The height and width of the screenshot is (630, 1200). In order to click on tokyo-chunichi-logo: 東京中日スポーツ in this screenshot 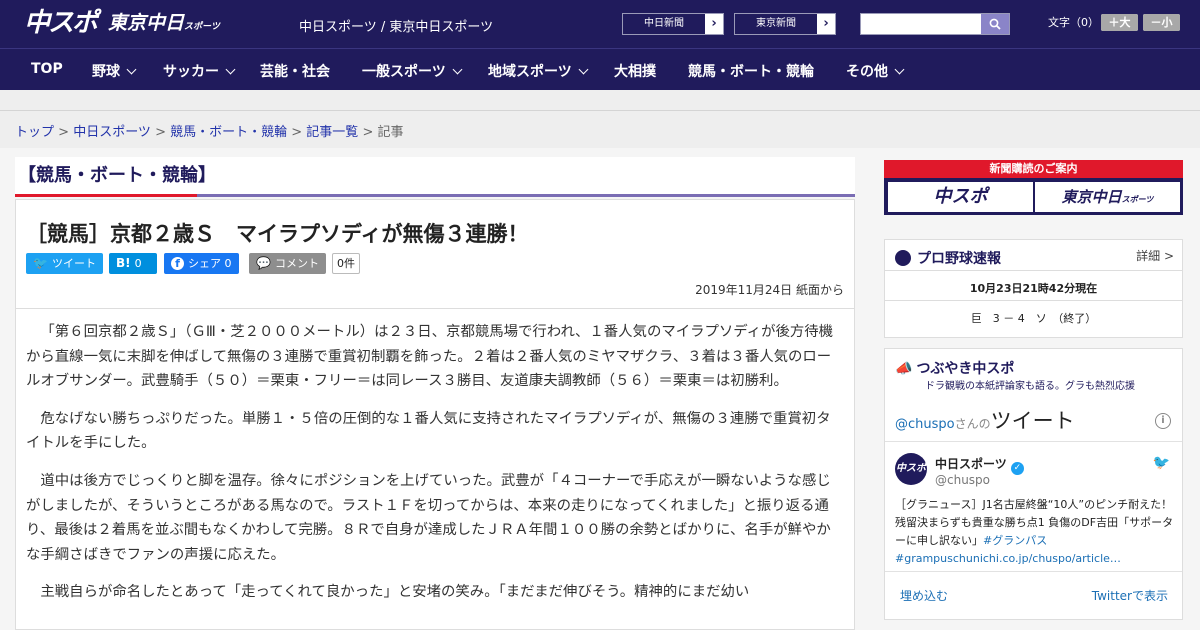, I will do `click(164, 25)`.